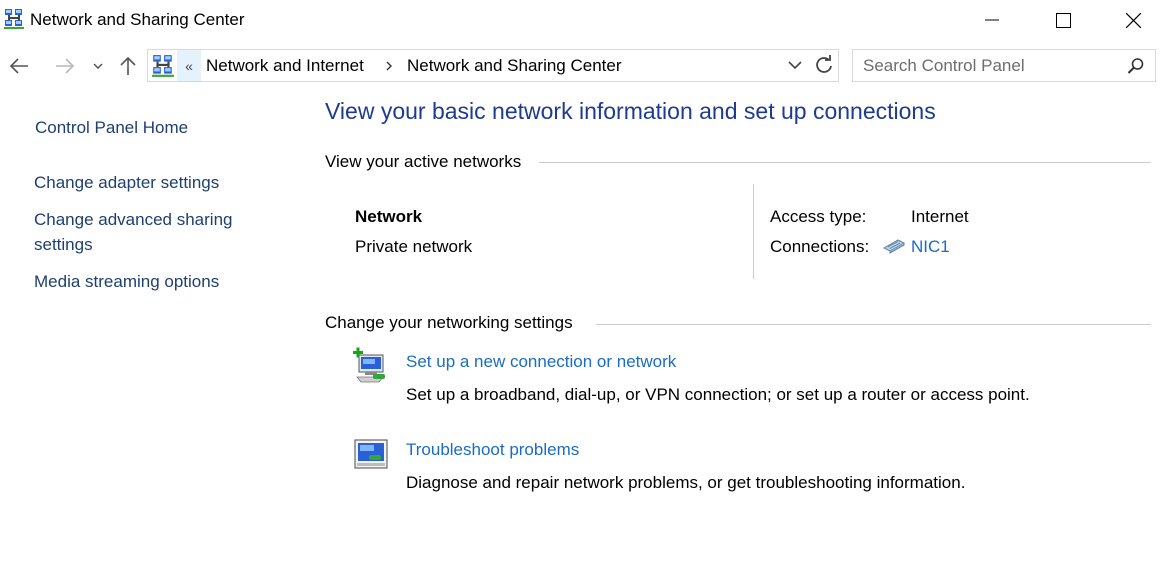  What do you see at coordinates (492, 450) in the screenshot?
I see `troubleshoot-problems-link: Troubleshoot problems` at bounding box center [492, 450].